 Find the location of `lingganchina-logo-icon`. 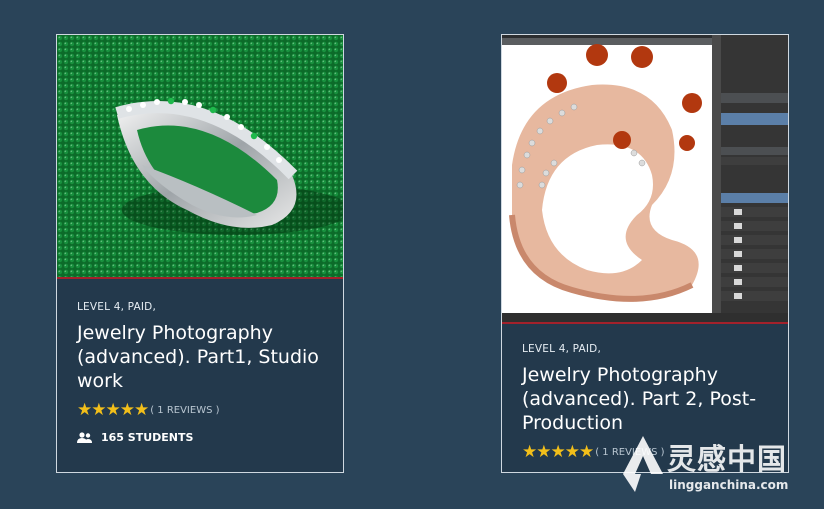

lingganchina-logo-icon is located at coordinates (643, 464).